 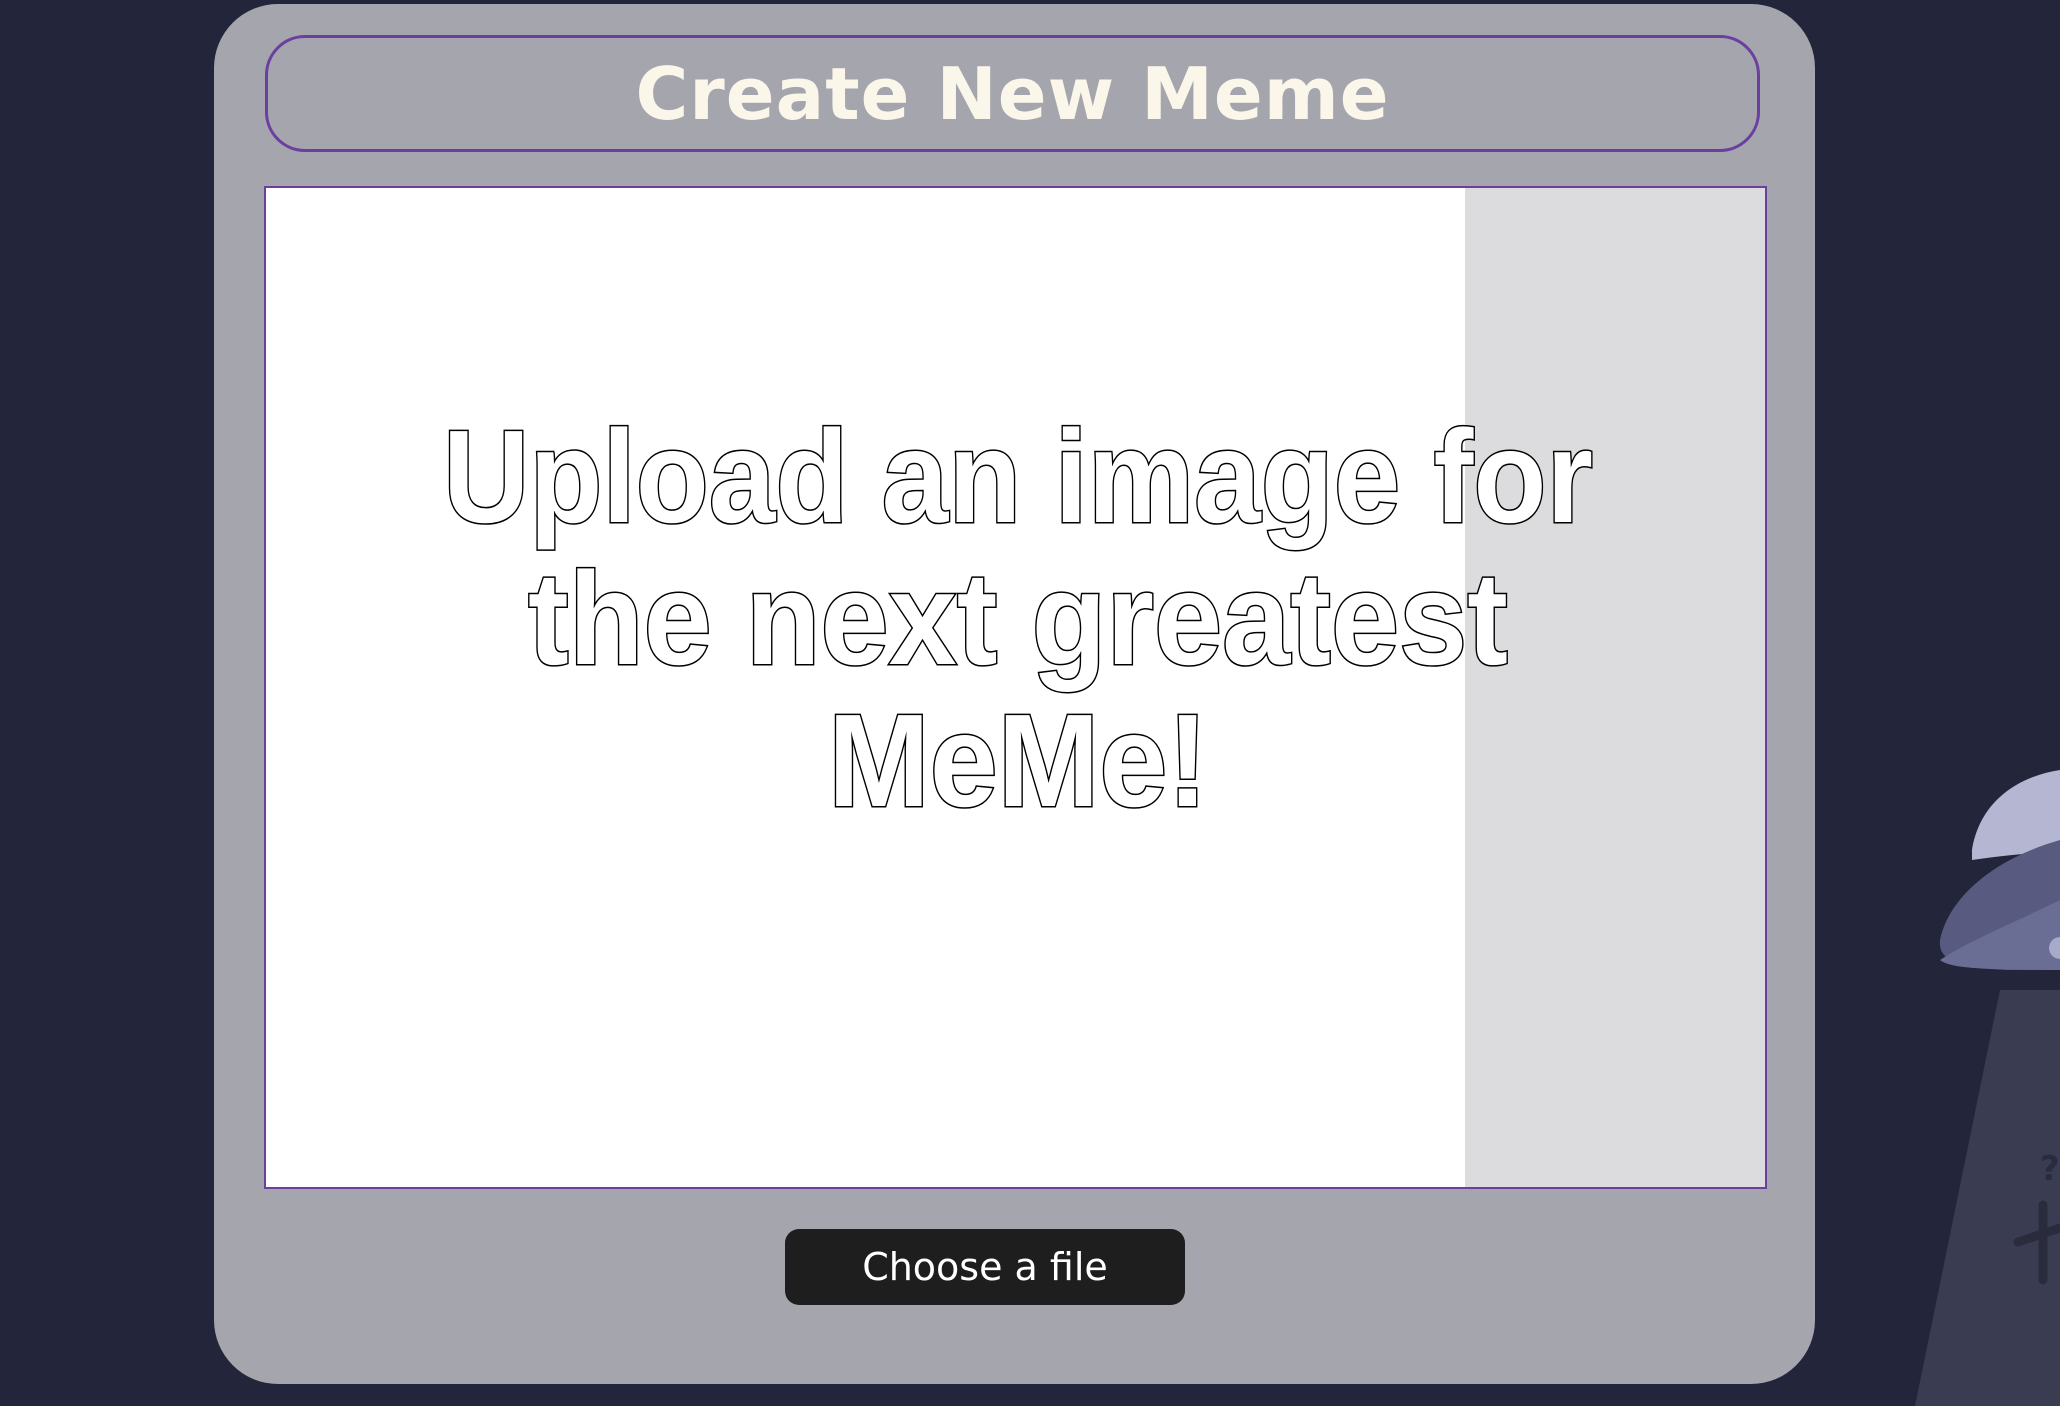 What do you see at coordinates (1018, 476) in the screenshot?
I see `placeholder-line-1: Upload an image for` at bounding box center [1018, 476].